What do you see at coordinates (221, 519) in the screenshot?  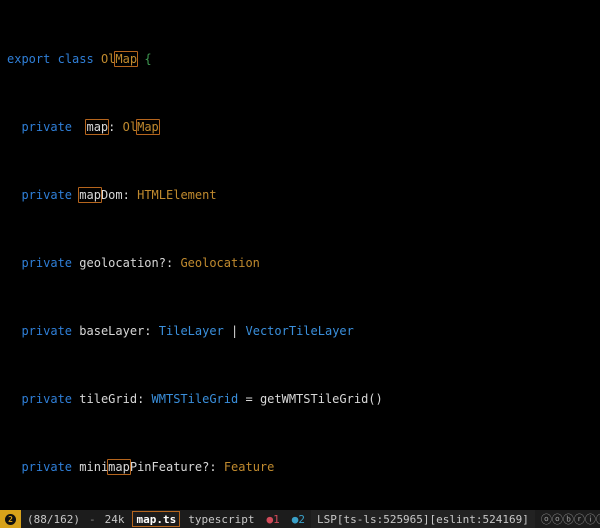 I see `language-mode: typescript` at bounding box center [221, 519].